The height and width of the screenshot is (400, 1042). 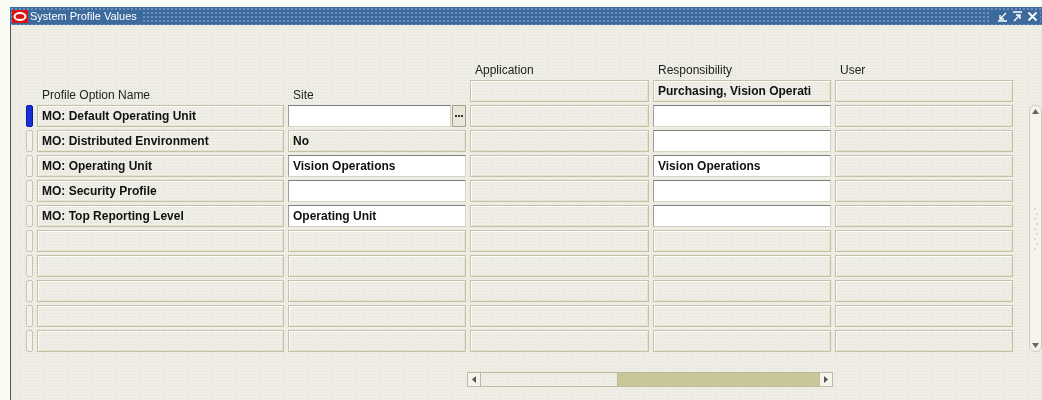 I want to click on scroll-up-icon, so click(x=1035, y=111).